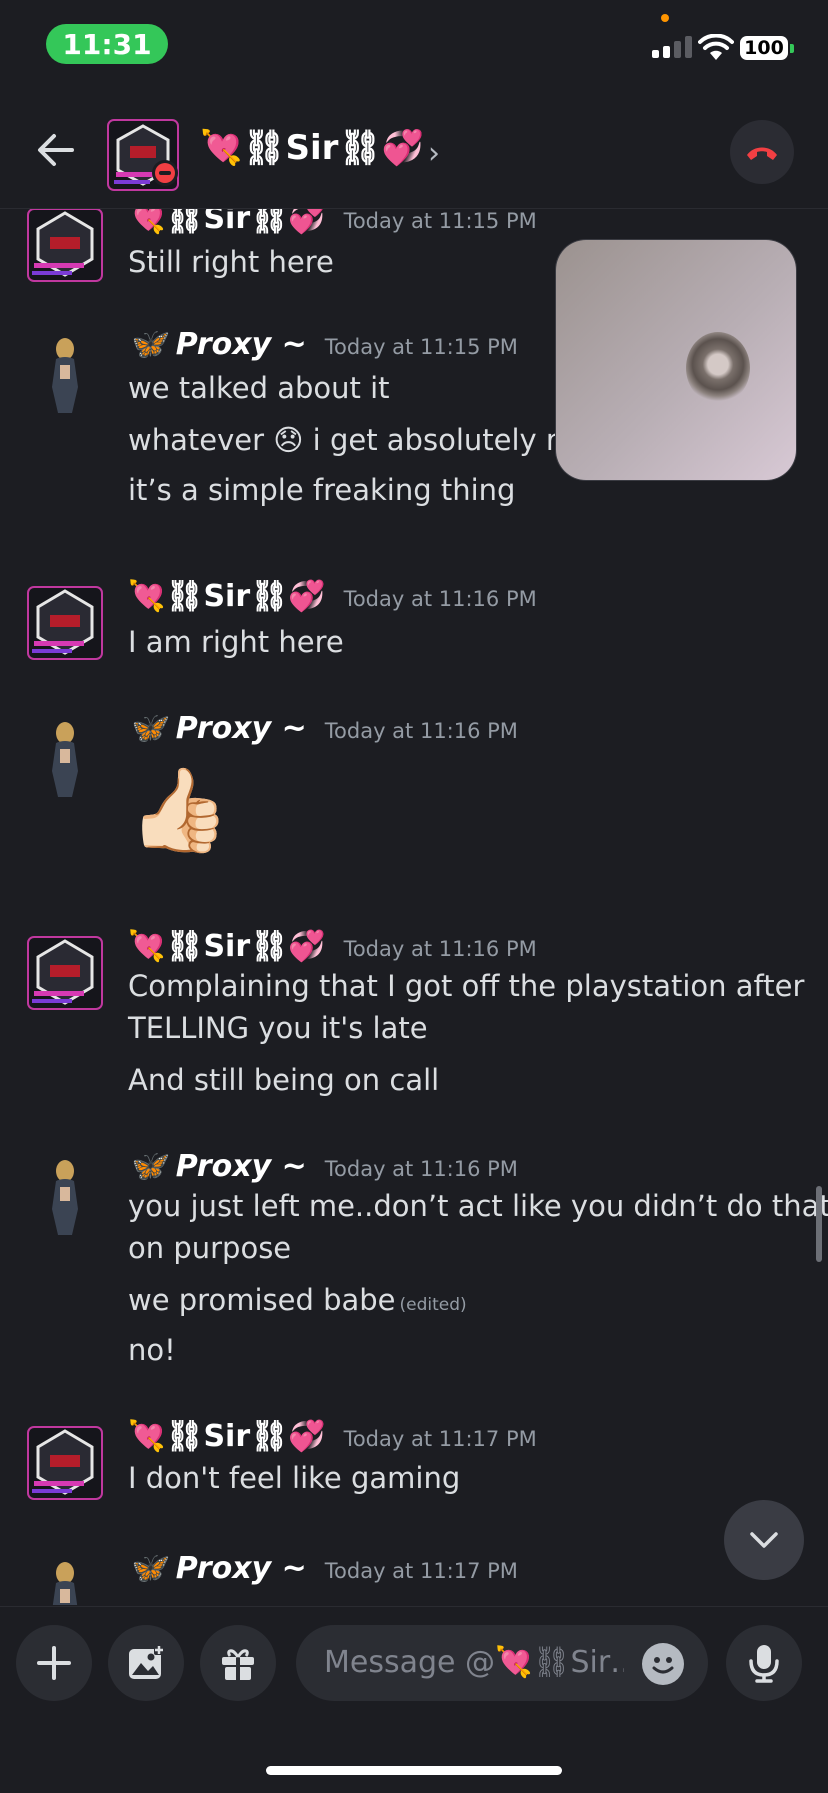 The image size is (828, 1793). Describe the element at coordinates (332, 1436) in the screenshot. I see `message-header: 💘⛓Sir⛓💞 Today at 11:17 PM` at that location.